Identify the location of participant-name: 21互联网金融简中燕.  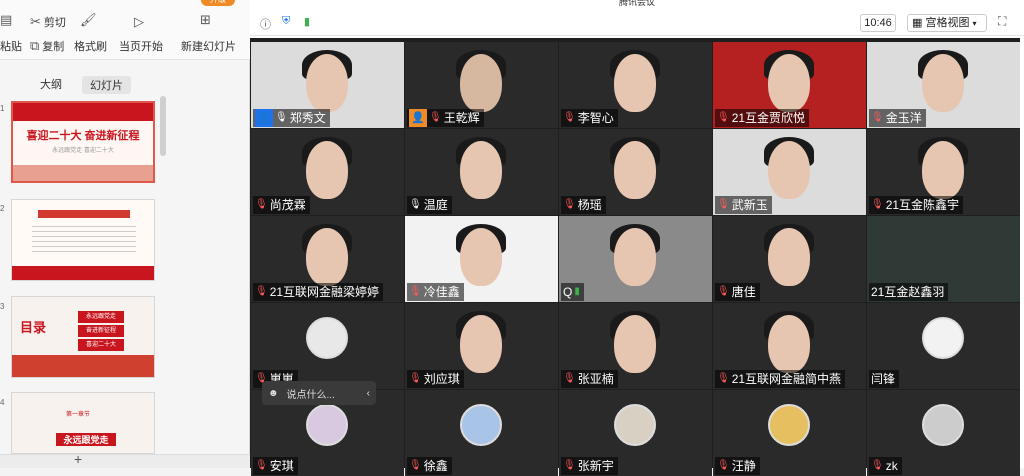
(786, 379).